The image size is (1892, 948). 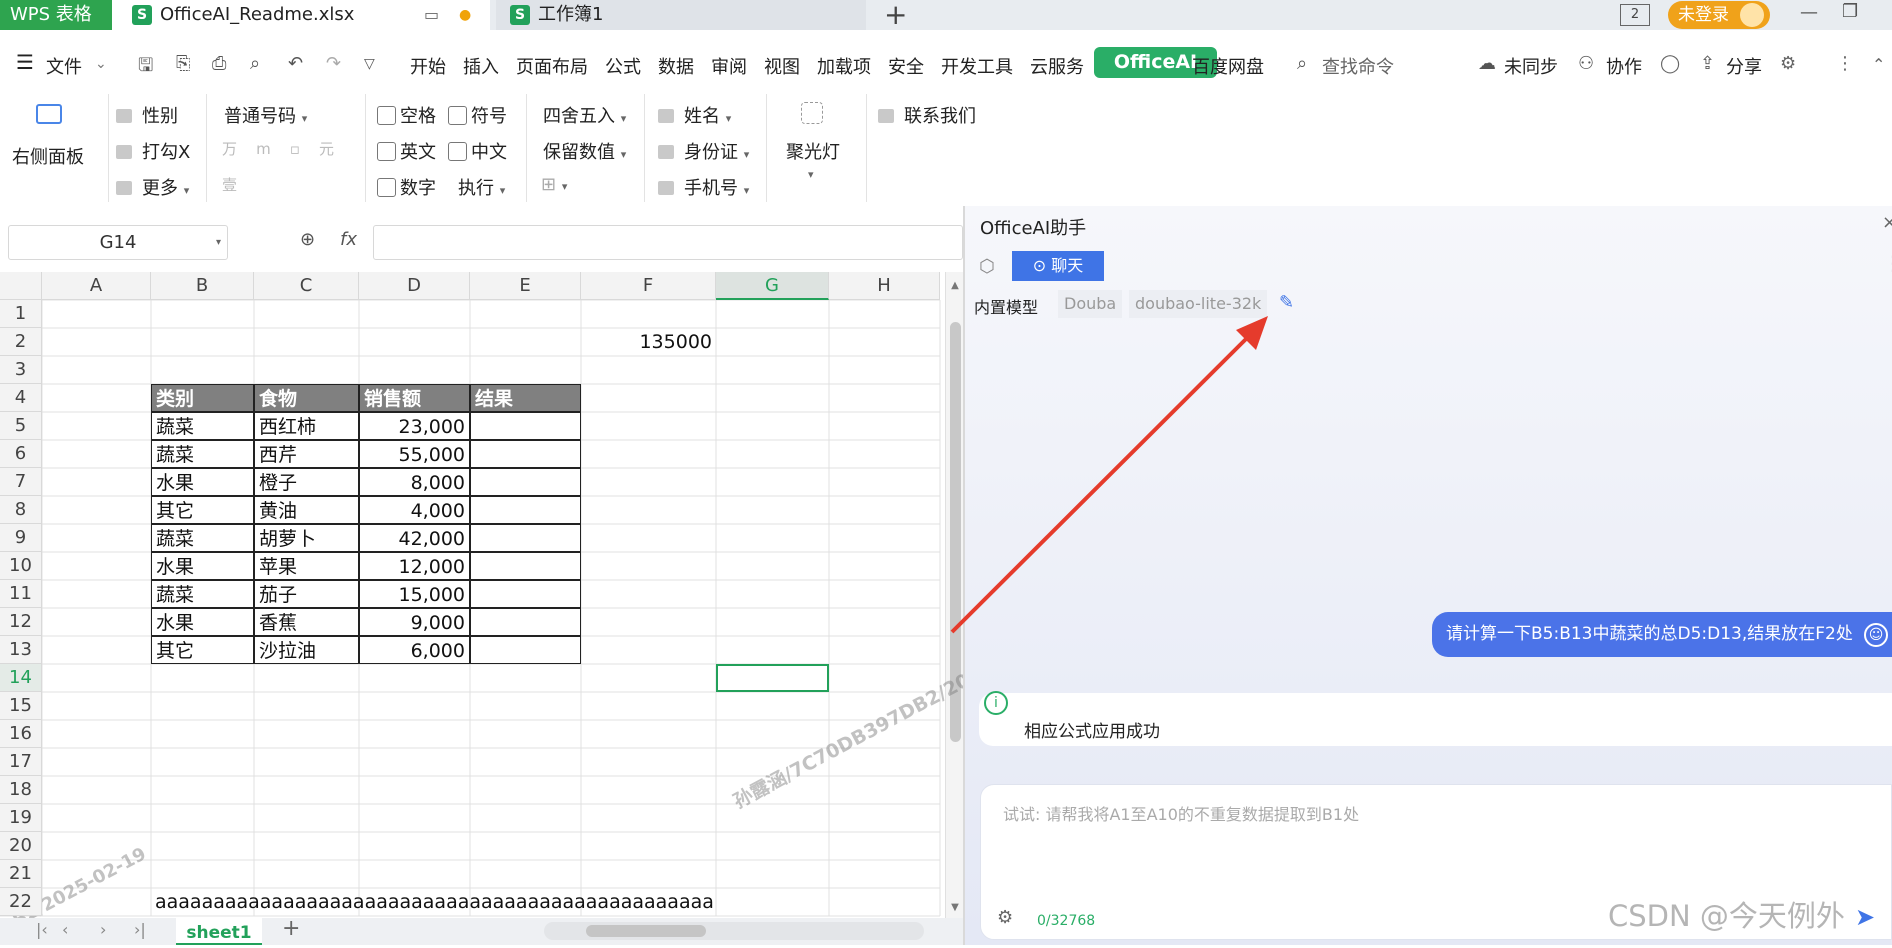 I want to click on row-header-17: 17, so click(x=21, y=762).